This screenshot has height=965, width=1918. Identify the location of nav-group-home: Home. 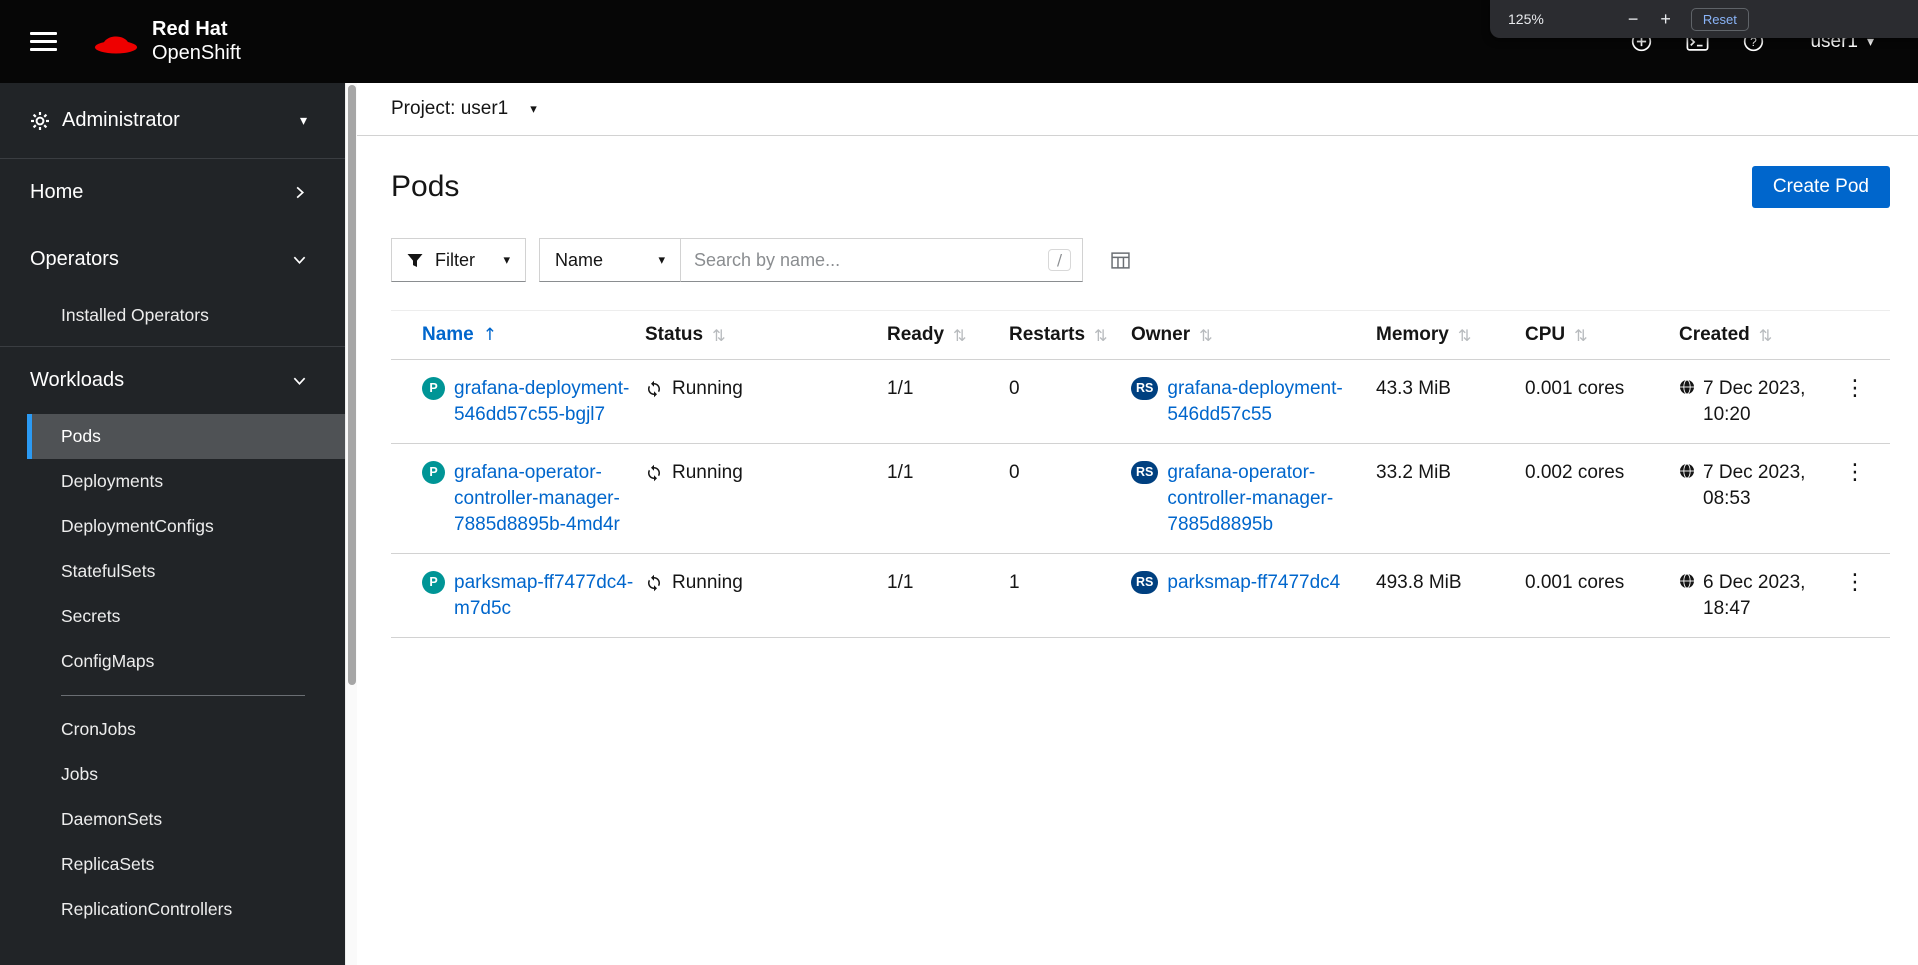
(172, 192).